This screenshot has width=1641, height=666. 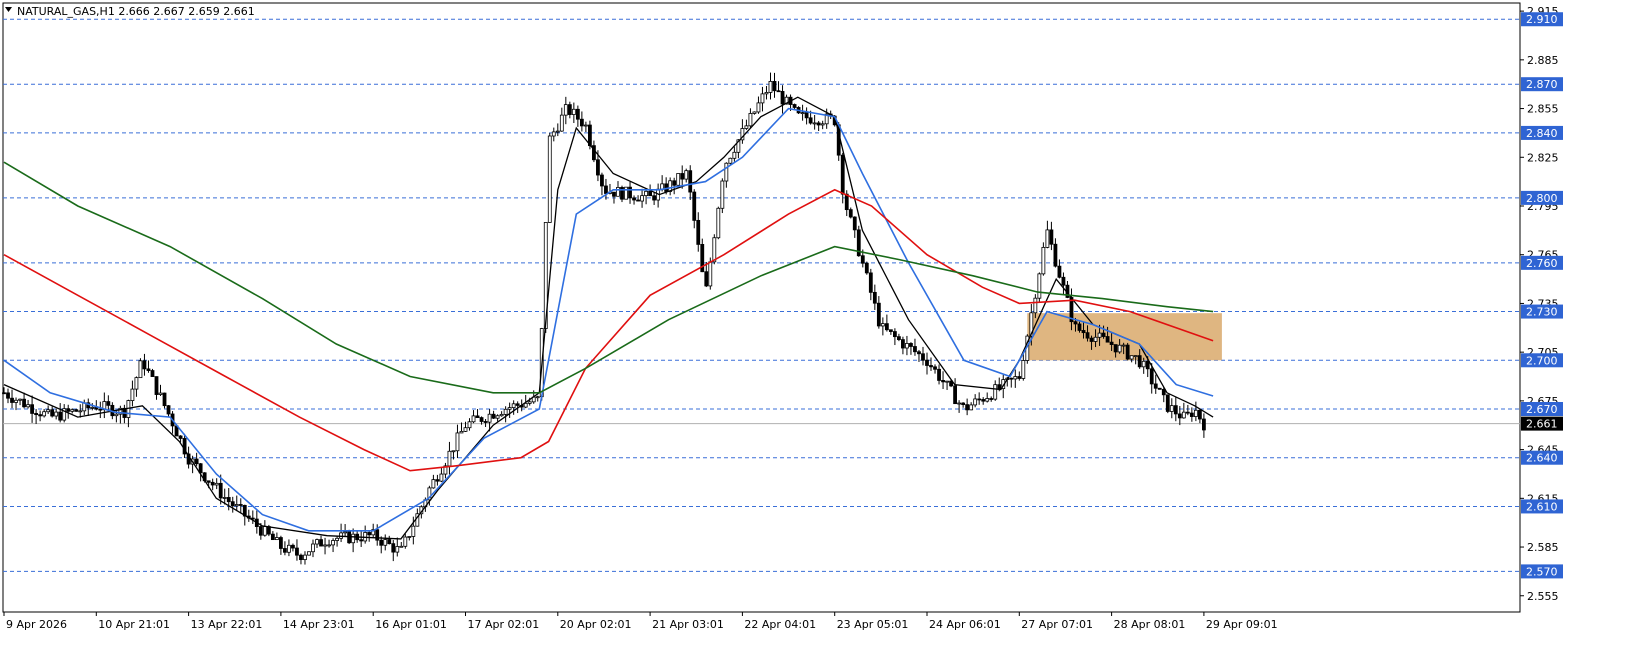 I want to click on level-label: 2.610, so click(x=1542, y=506).